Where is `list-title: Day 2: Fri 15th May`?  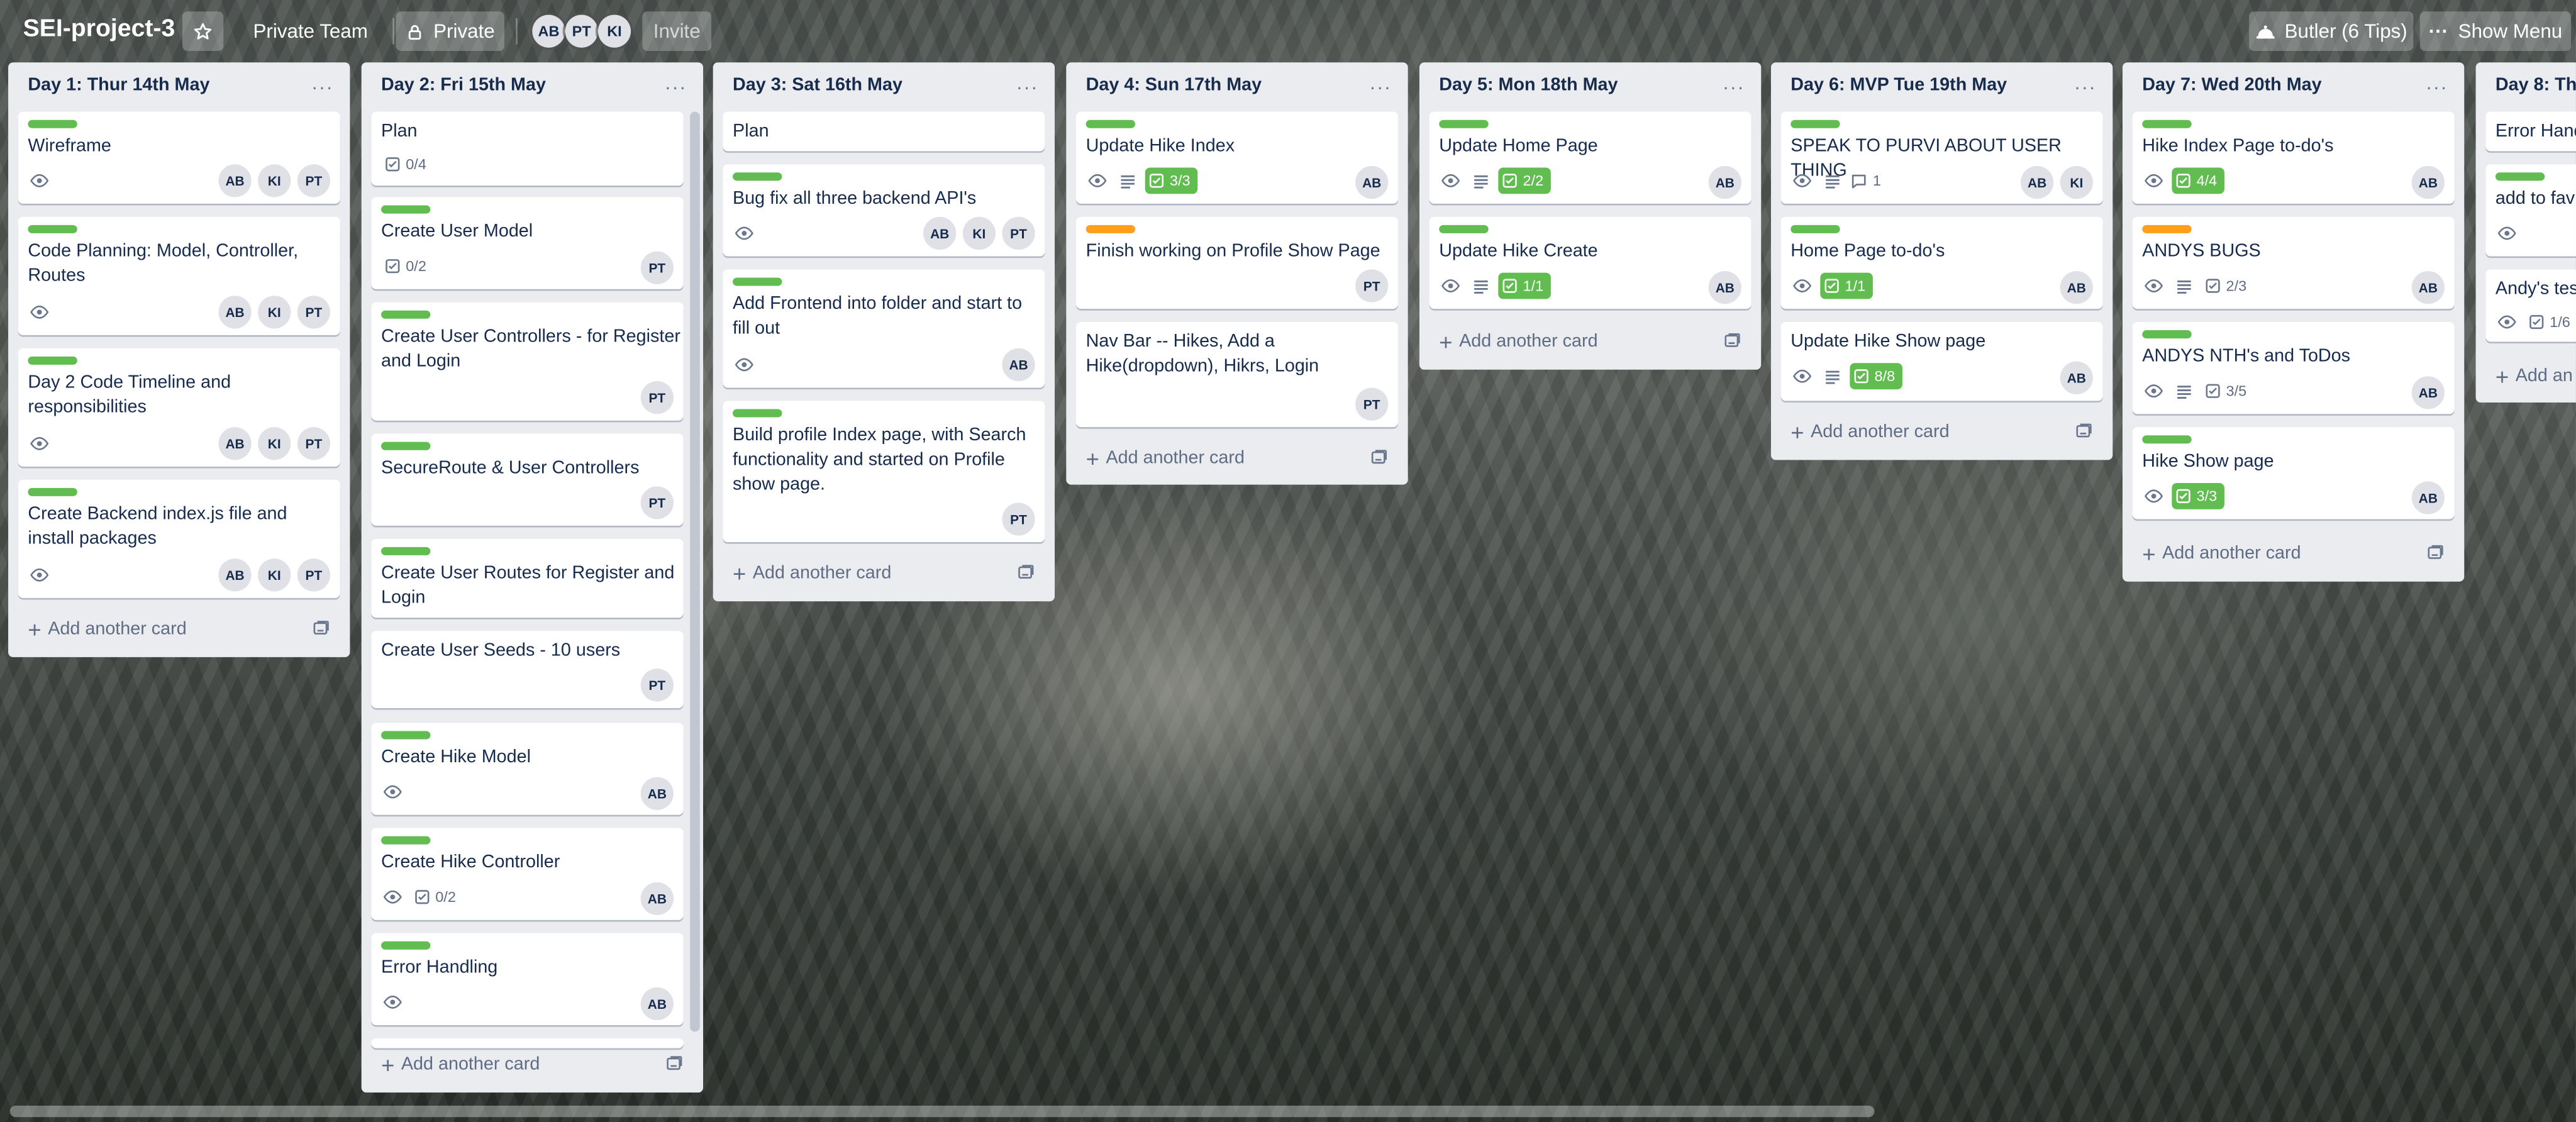 list-title: Day 2: Fri 15th May is located at coordinates (463, 85).